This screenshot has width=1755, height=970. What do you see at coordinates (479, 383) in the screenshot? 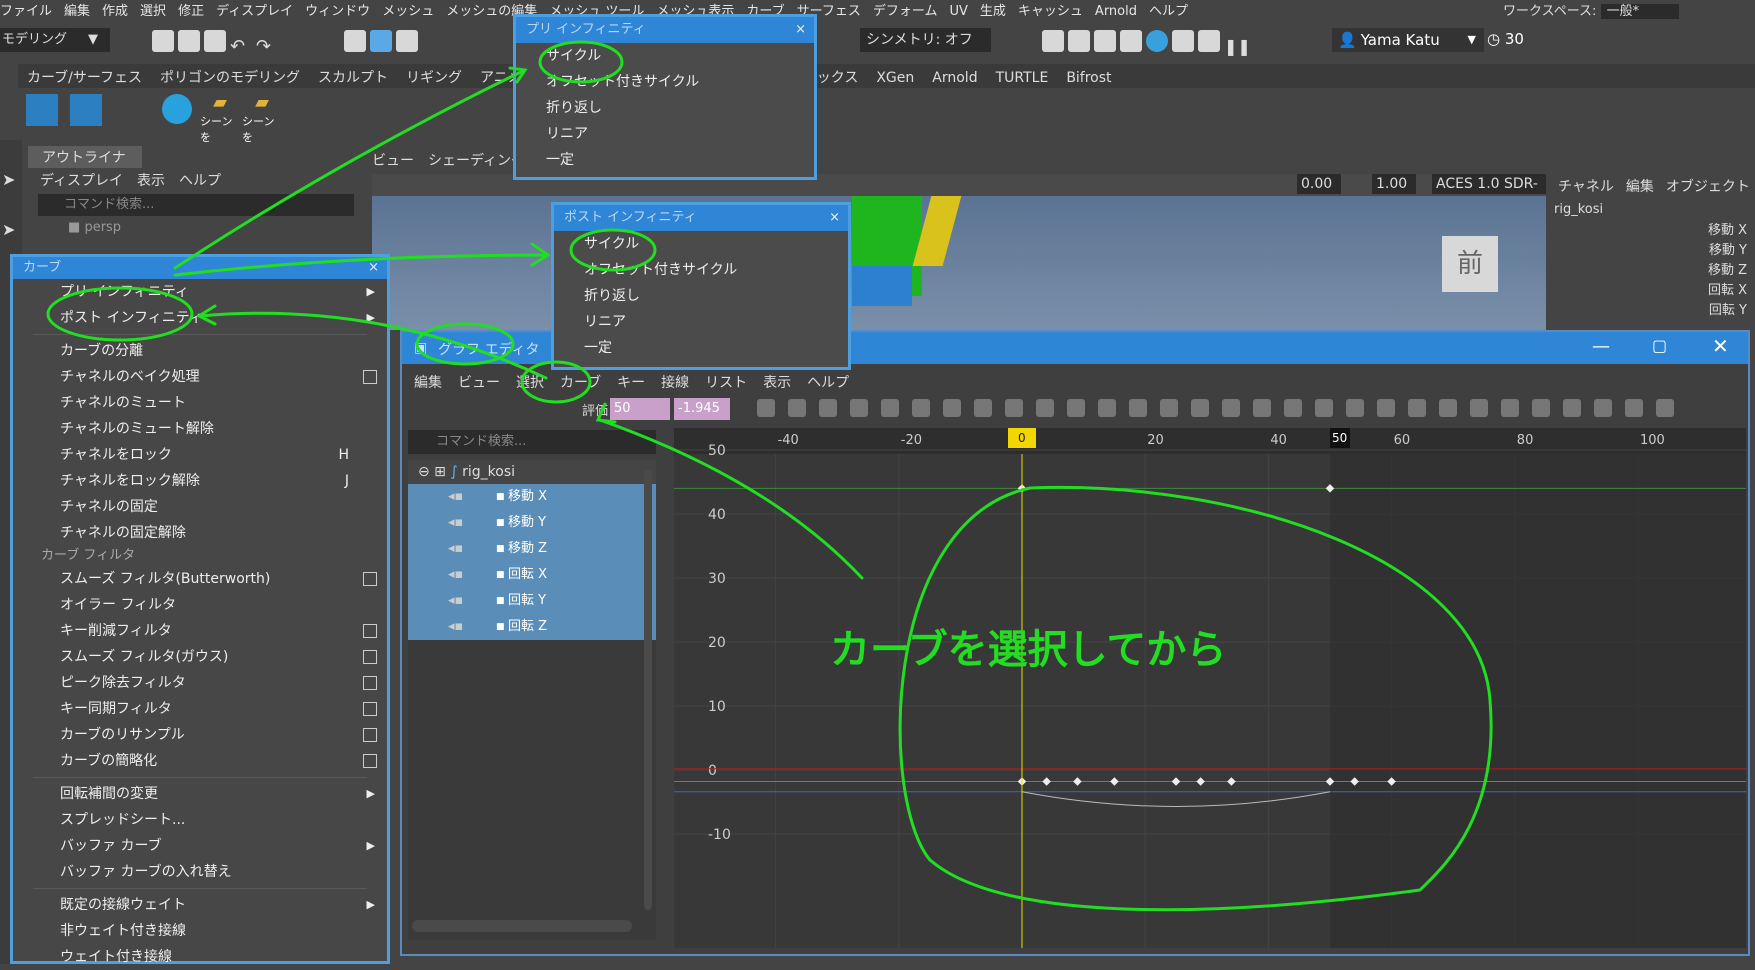
I see `graph-menu-item: ビュー` at bounding box center [479, 383].